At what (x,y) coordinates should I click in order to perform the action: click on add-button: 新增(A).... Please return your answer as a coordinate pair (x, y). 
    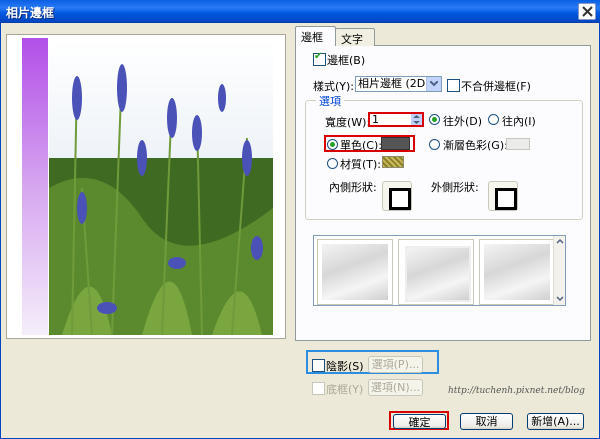
    Looking at the image, I should click on (555, 421).